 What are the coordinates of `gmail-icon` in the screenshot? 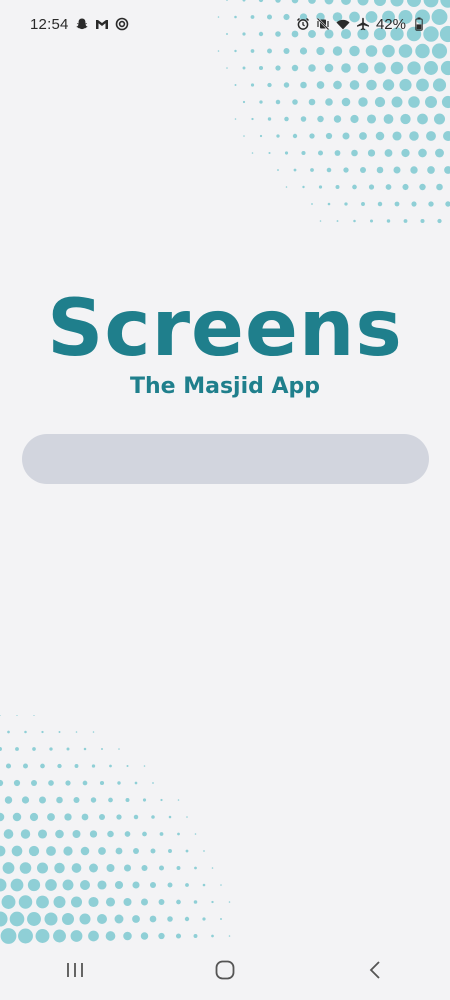 It's located at (102, 24).